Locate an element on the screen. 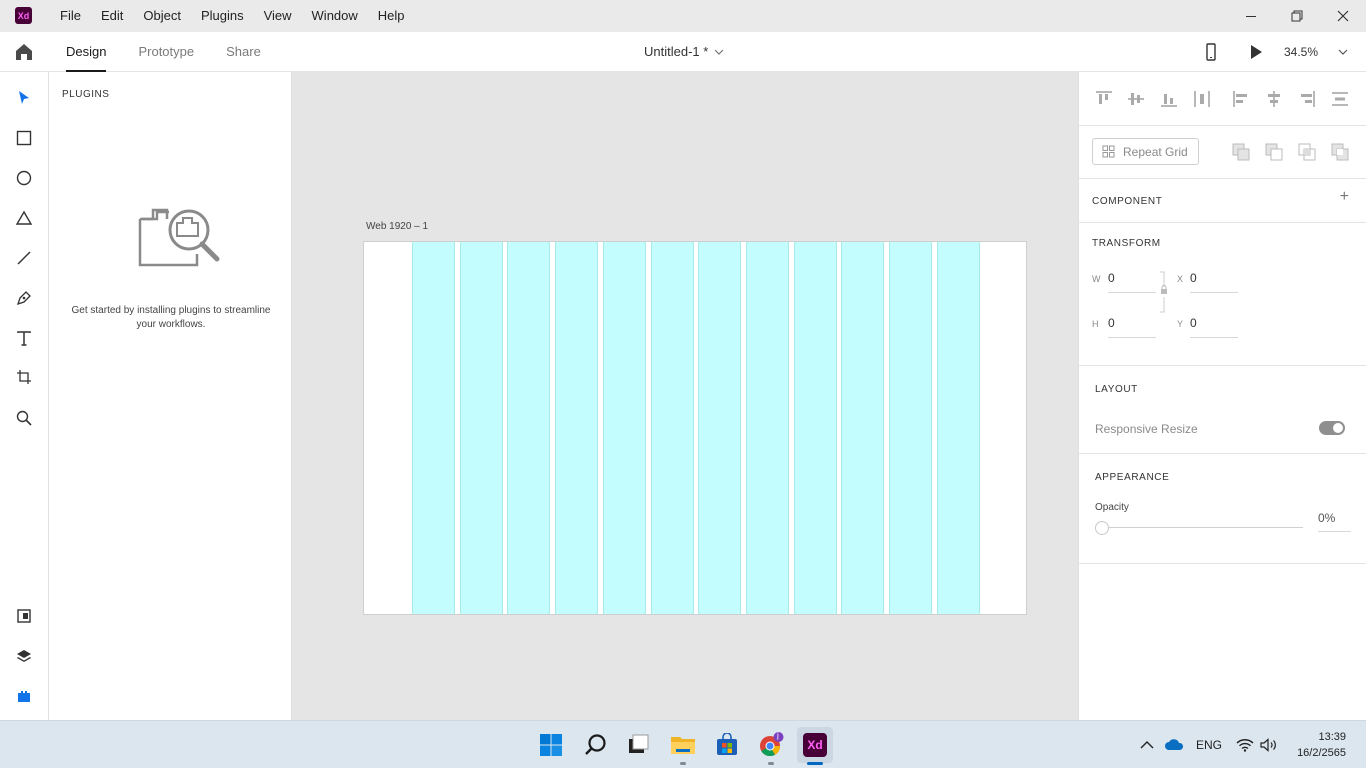 The height and width of the screenshot is (768, 1366). tab-share: Share is located at coordinates (243, 52).